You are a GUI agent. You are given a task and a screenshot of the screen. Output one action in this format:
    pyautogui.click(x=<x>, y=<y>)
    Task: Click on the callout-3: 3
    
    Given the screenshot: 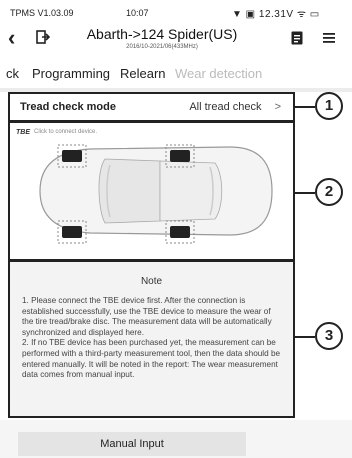 What is the action you would take?
    pyautogui.click(x=329, y=336)
    